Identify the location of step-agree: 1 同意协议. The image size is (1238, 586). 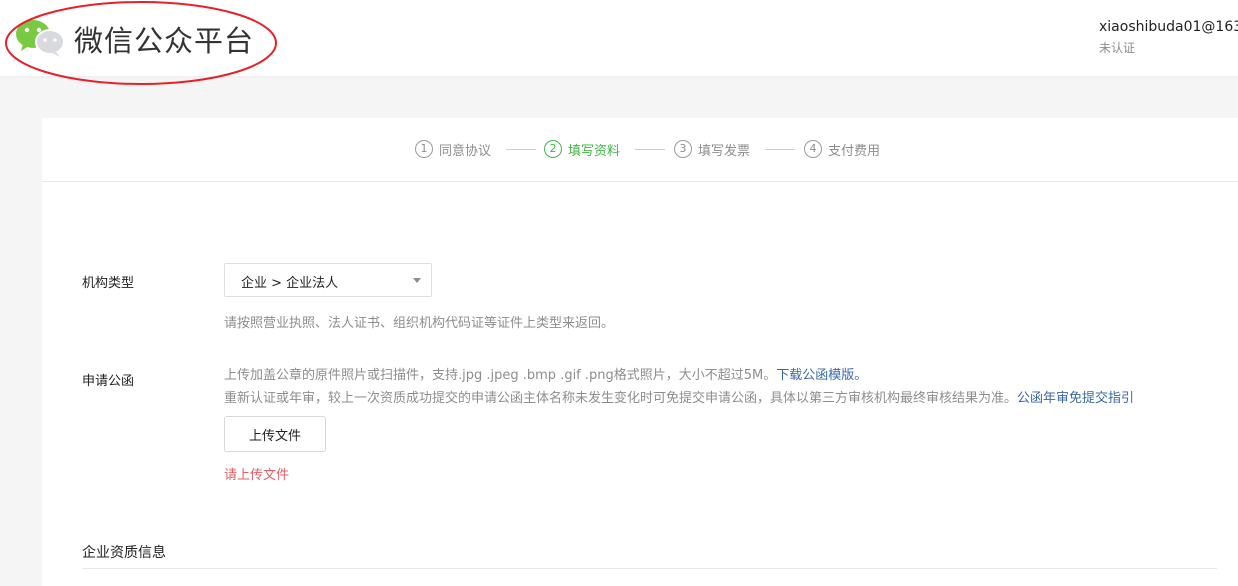
(453, 149).